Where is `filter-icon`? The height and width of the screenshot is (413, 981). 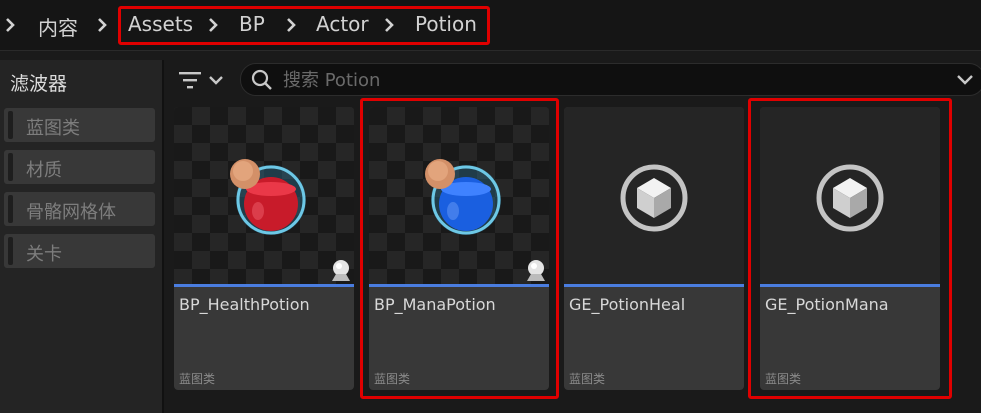 filter-icon is located at coordinates (190, 80).